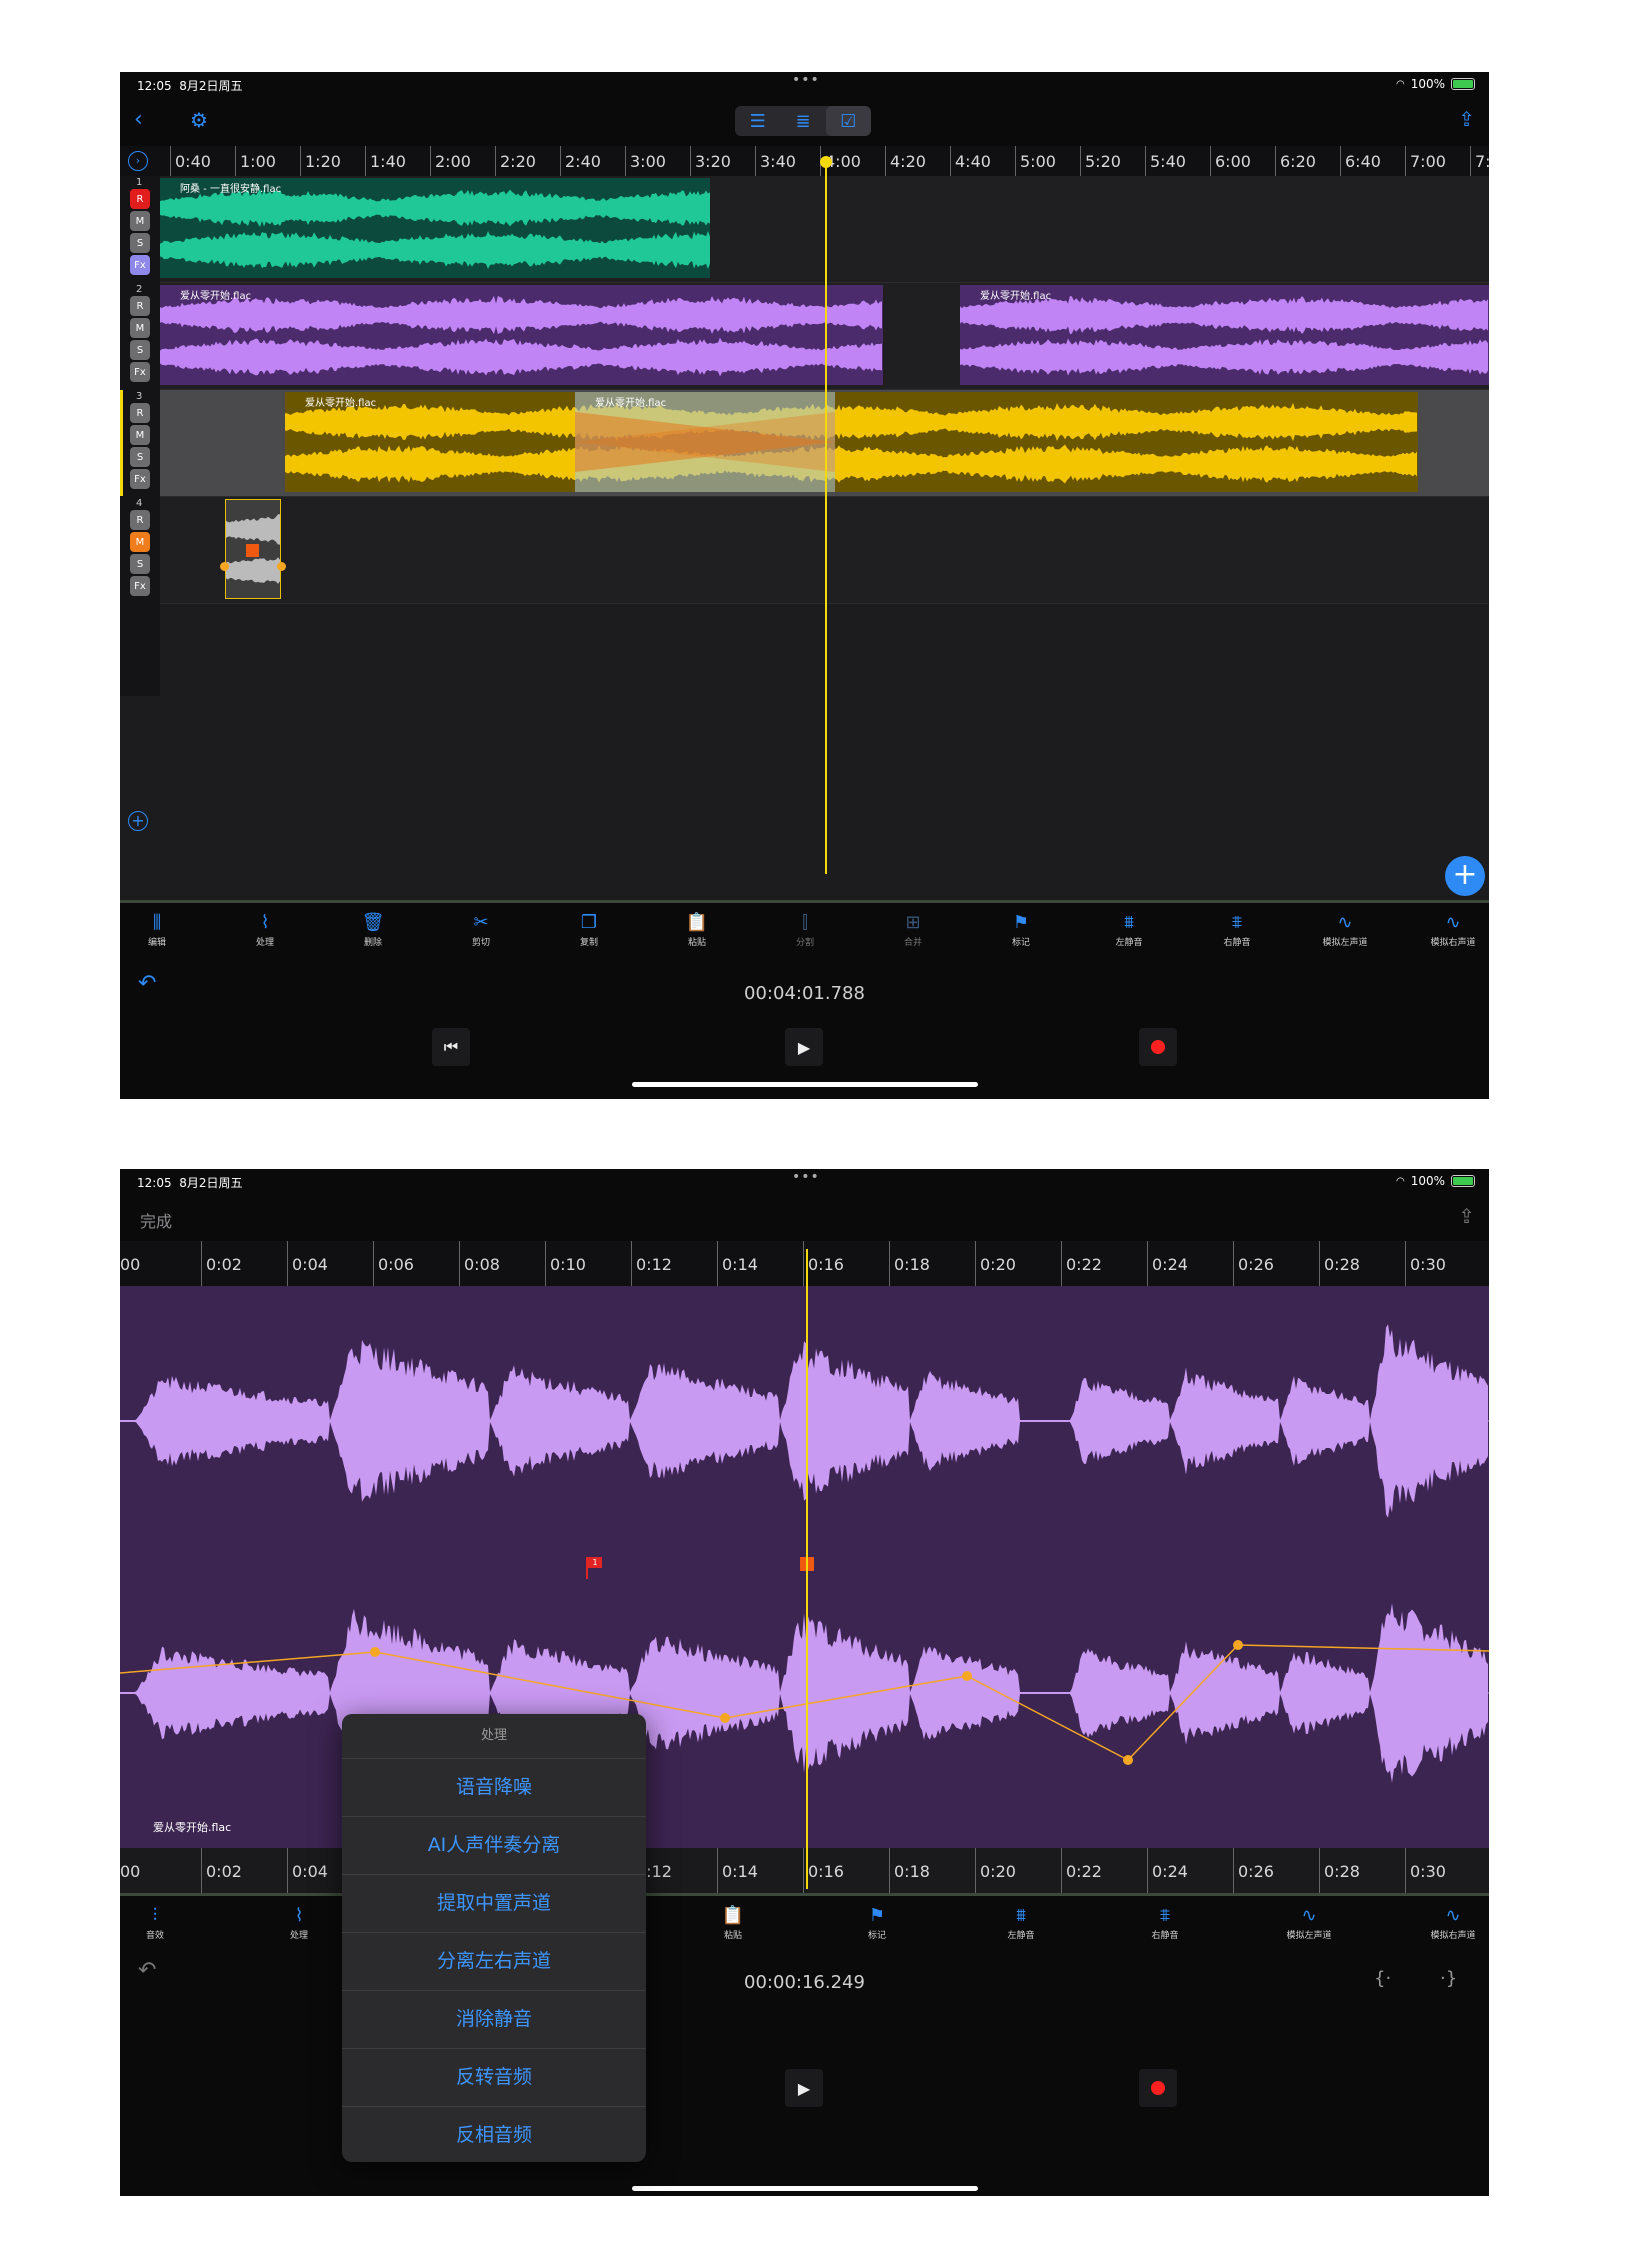 The width and height of the screenshot is (1633, 2264). What do you see at coordinates (1363, 161) in the screenshot?
I see `ruler-label: 6:40` at bounding box center [1363, 161].